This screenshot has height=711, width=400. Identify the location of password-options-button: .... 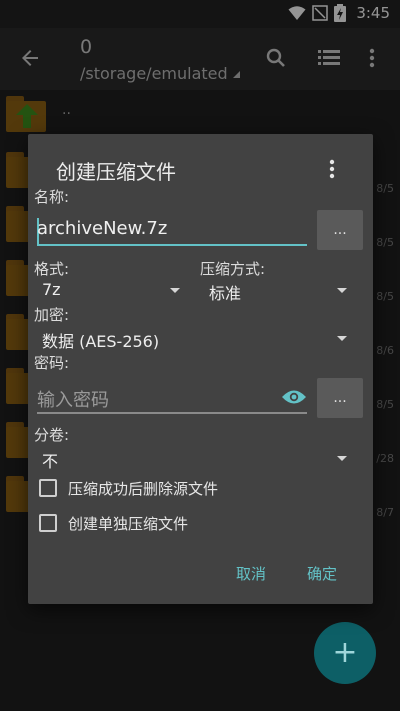
(340, 398).